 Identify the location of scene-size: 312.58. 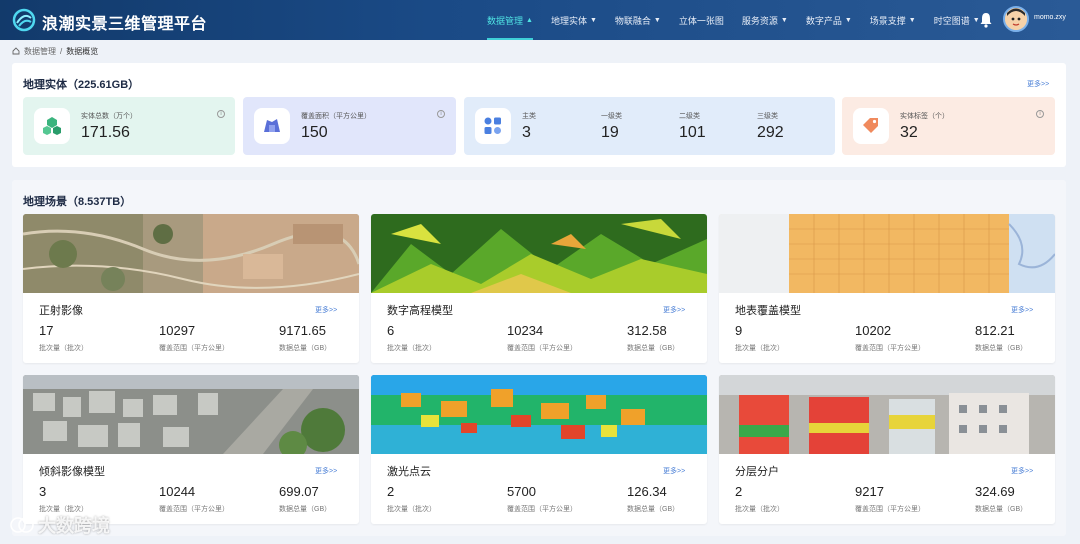
(647, 330).